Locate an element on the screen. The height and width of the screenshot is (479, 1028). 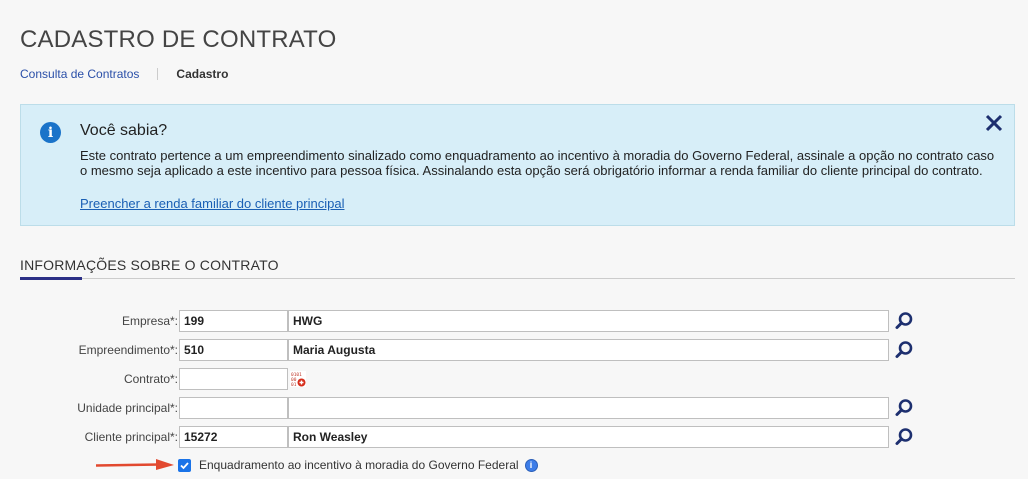
unidade-code-input is located at coordinates (233, 408).